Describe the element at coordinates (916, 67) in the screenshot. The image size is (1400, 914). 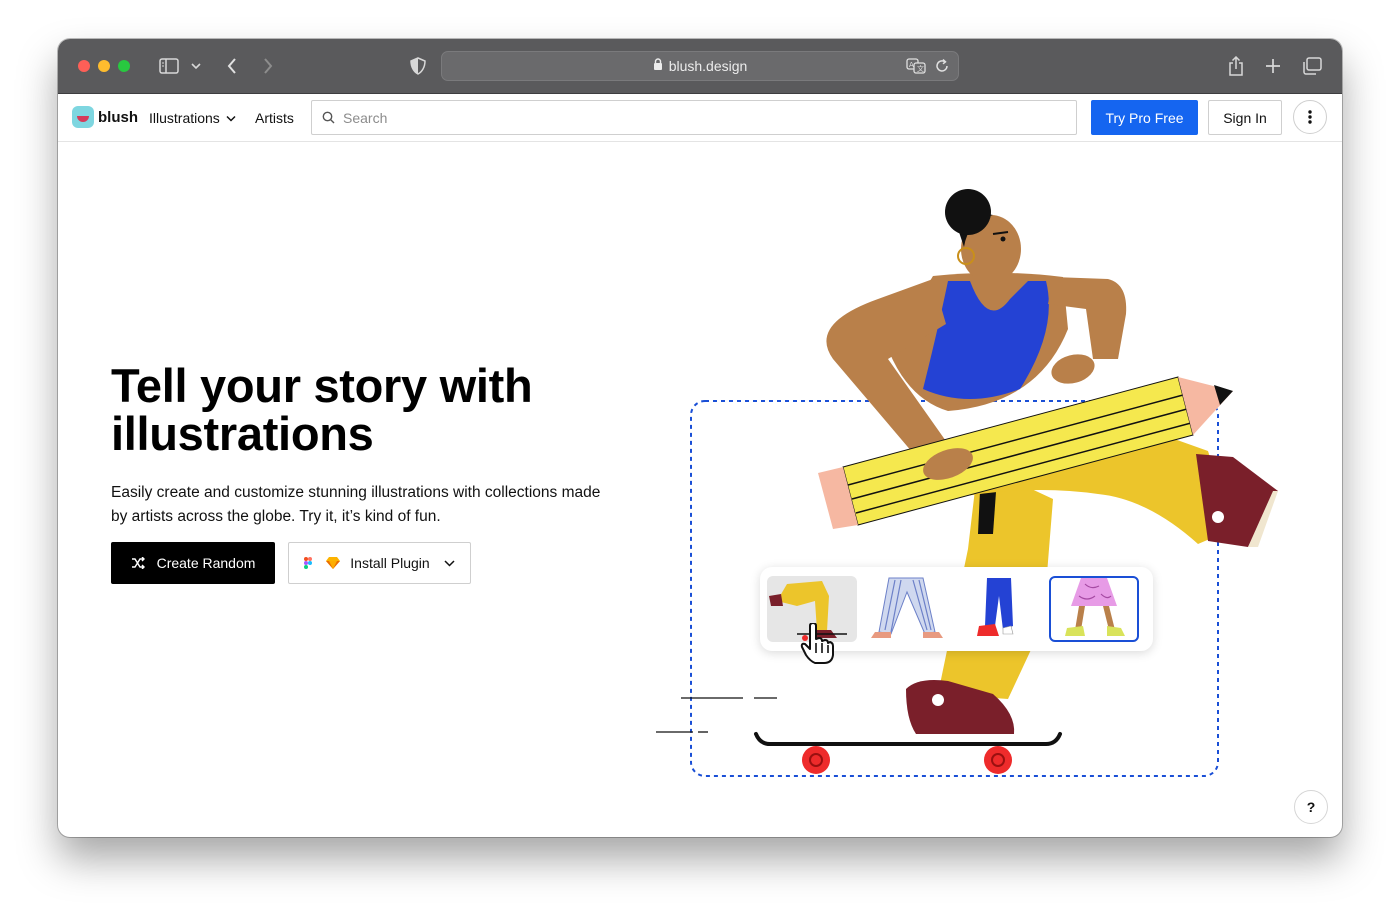
I see `translate-icon: A文` at that location.